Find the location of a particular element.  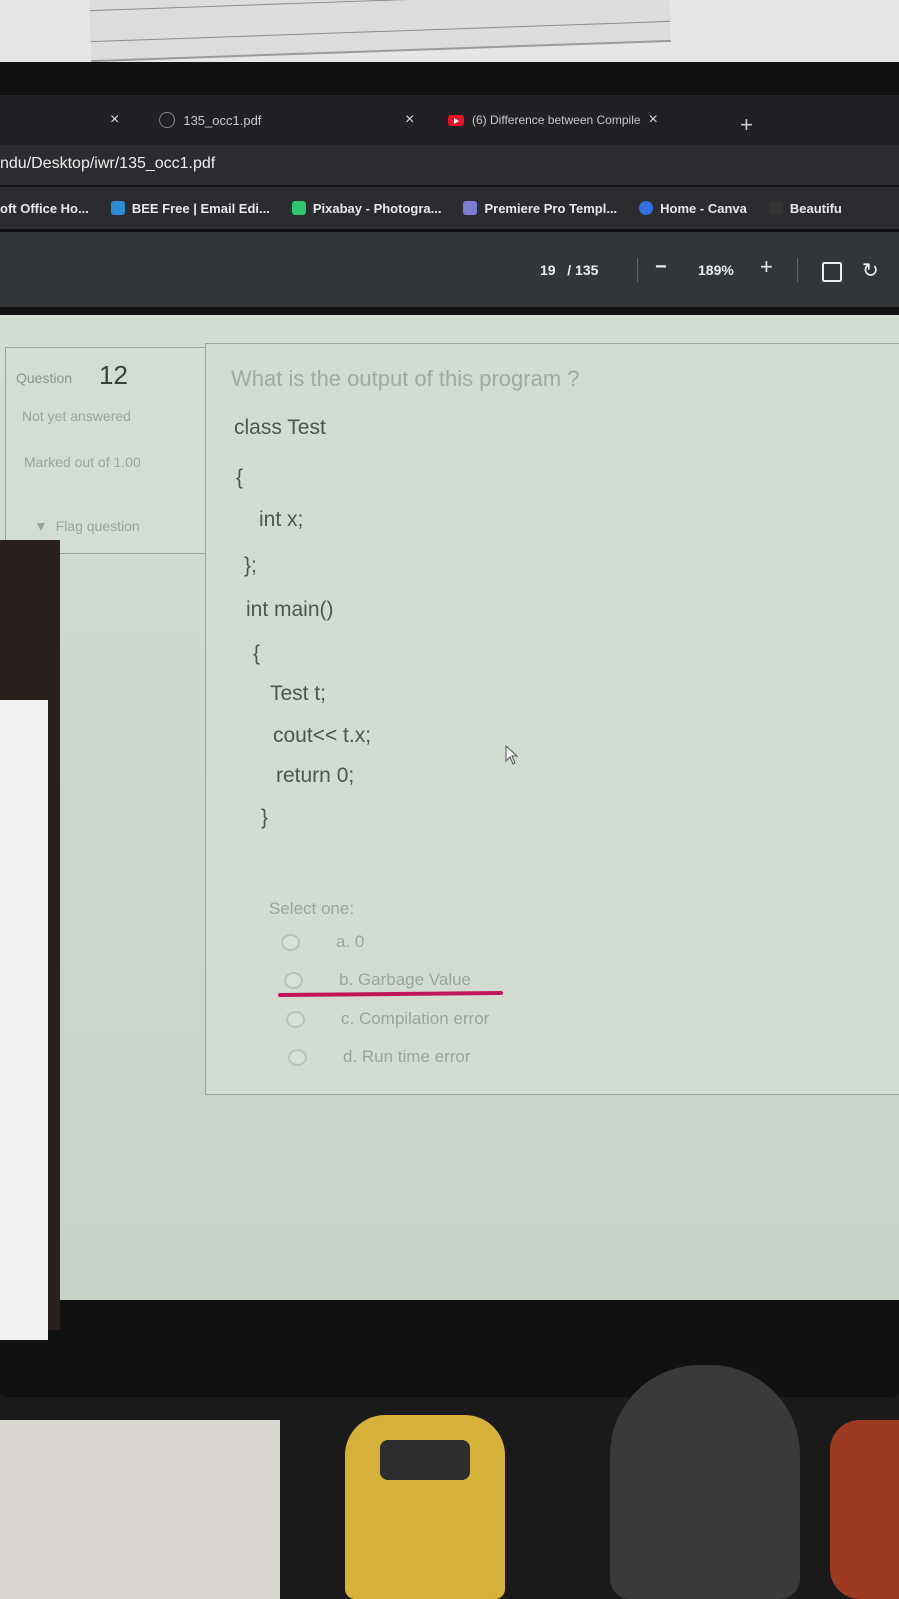

globe-icon is located at coordinates (167, 120).